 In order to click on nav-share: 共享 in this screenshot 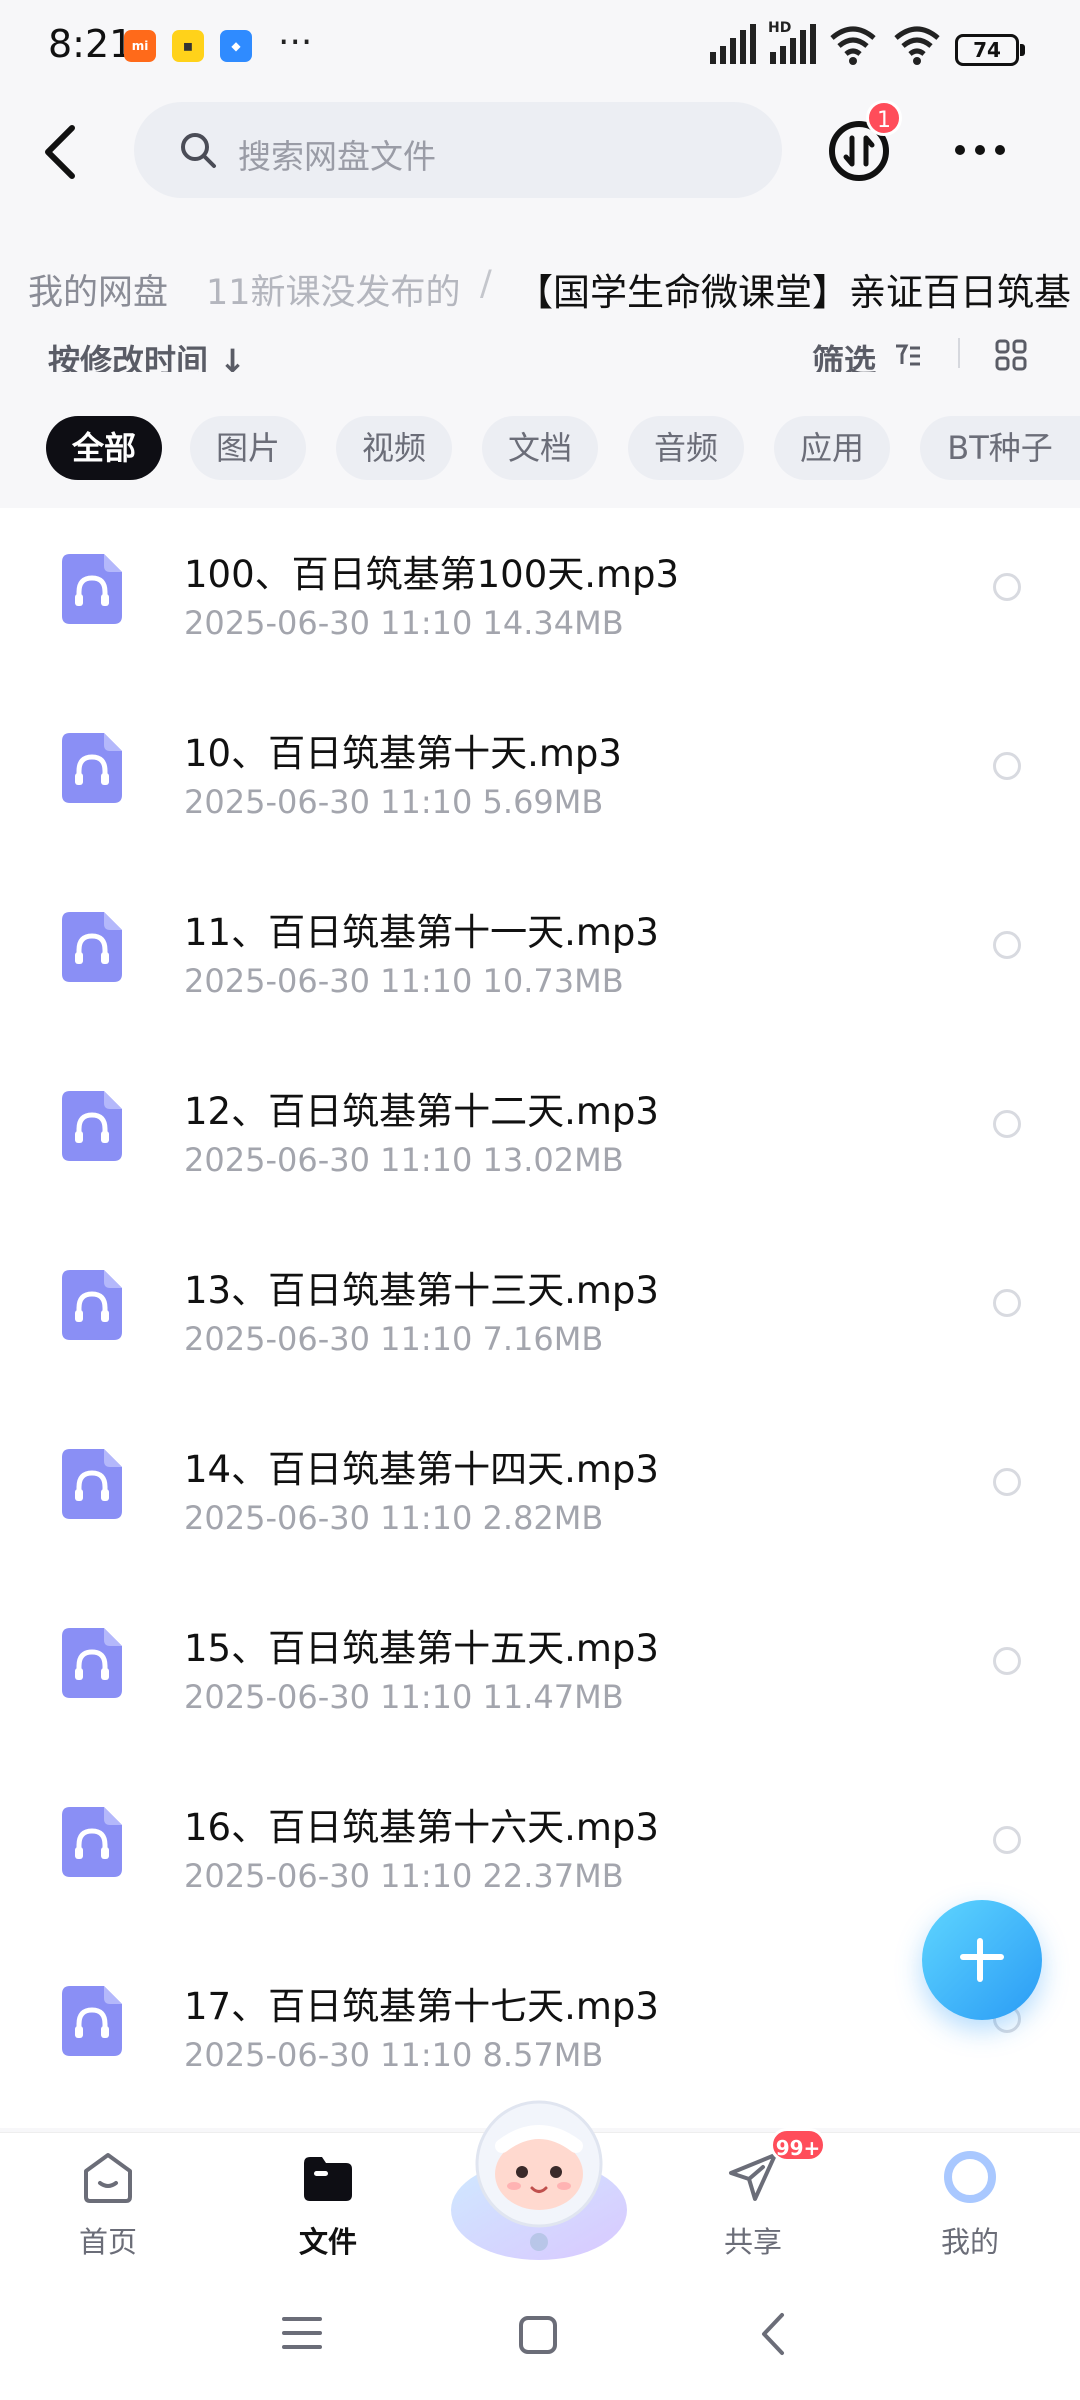, I will do `click(753, 2207)`.